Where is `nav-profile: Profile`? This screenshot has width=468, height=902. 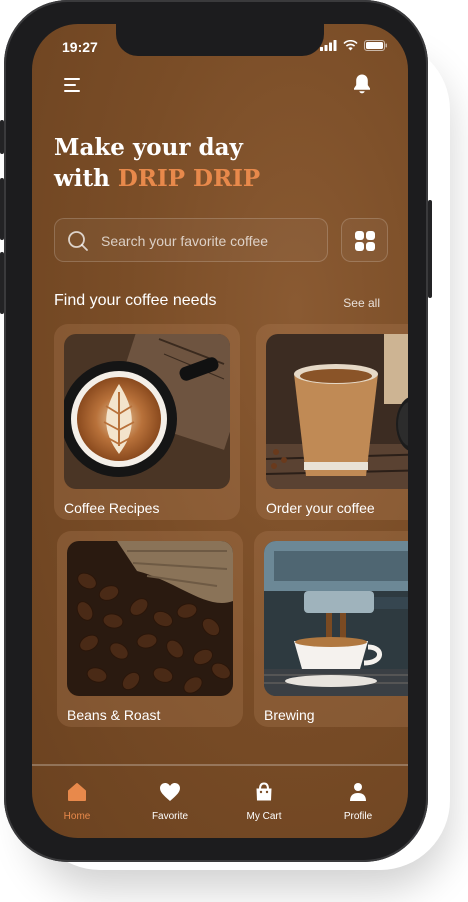 nav-profile: Profile is located at coordinates (358, 802).